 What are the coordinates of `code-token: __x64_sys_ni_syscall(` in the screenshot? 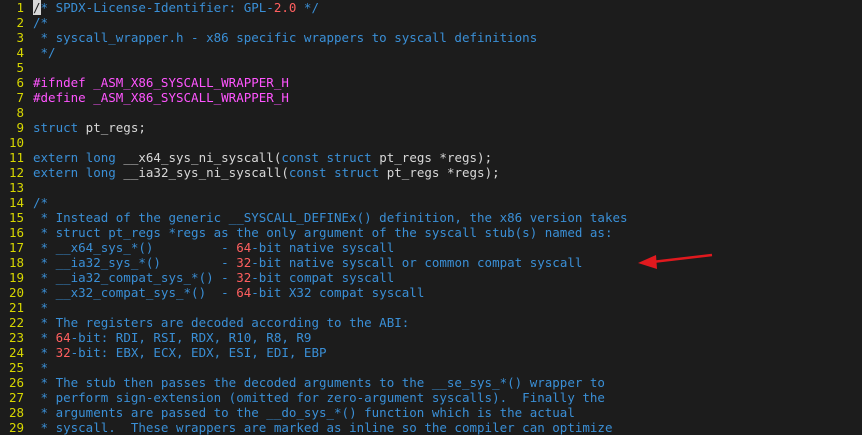 It's located at (198, 157).